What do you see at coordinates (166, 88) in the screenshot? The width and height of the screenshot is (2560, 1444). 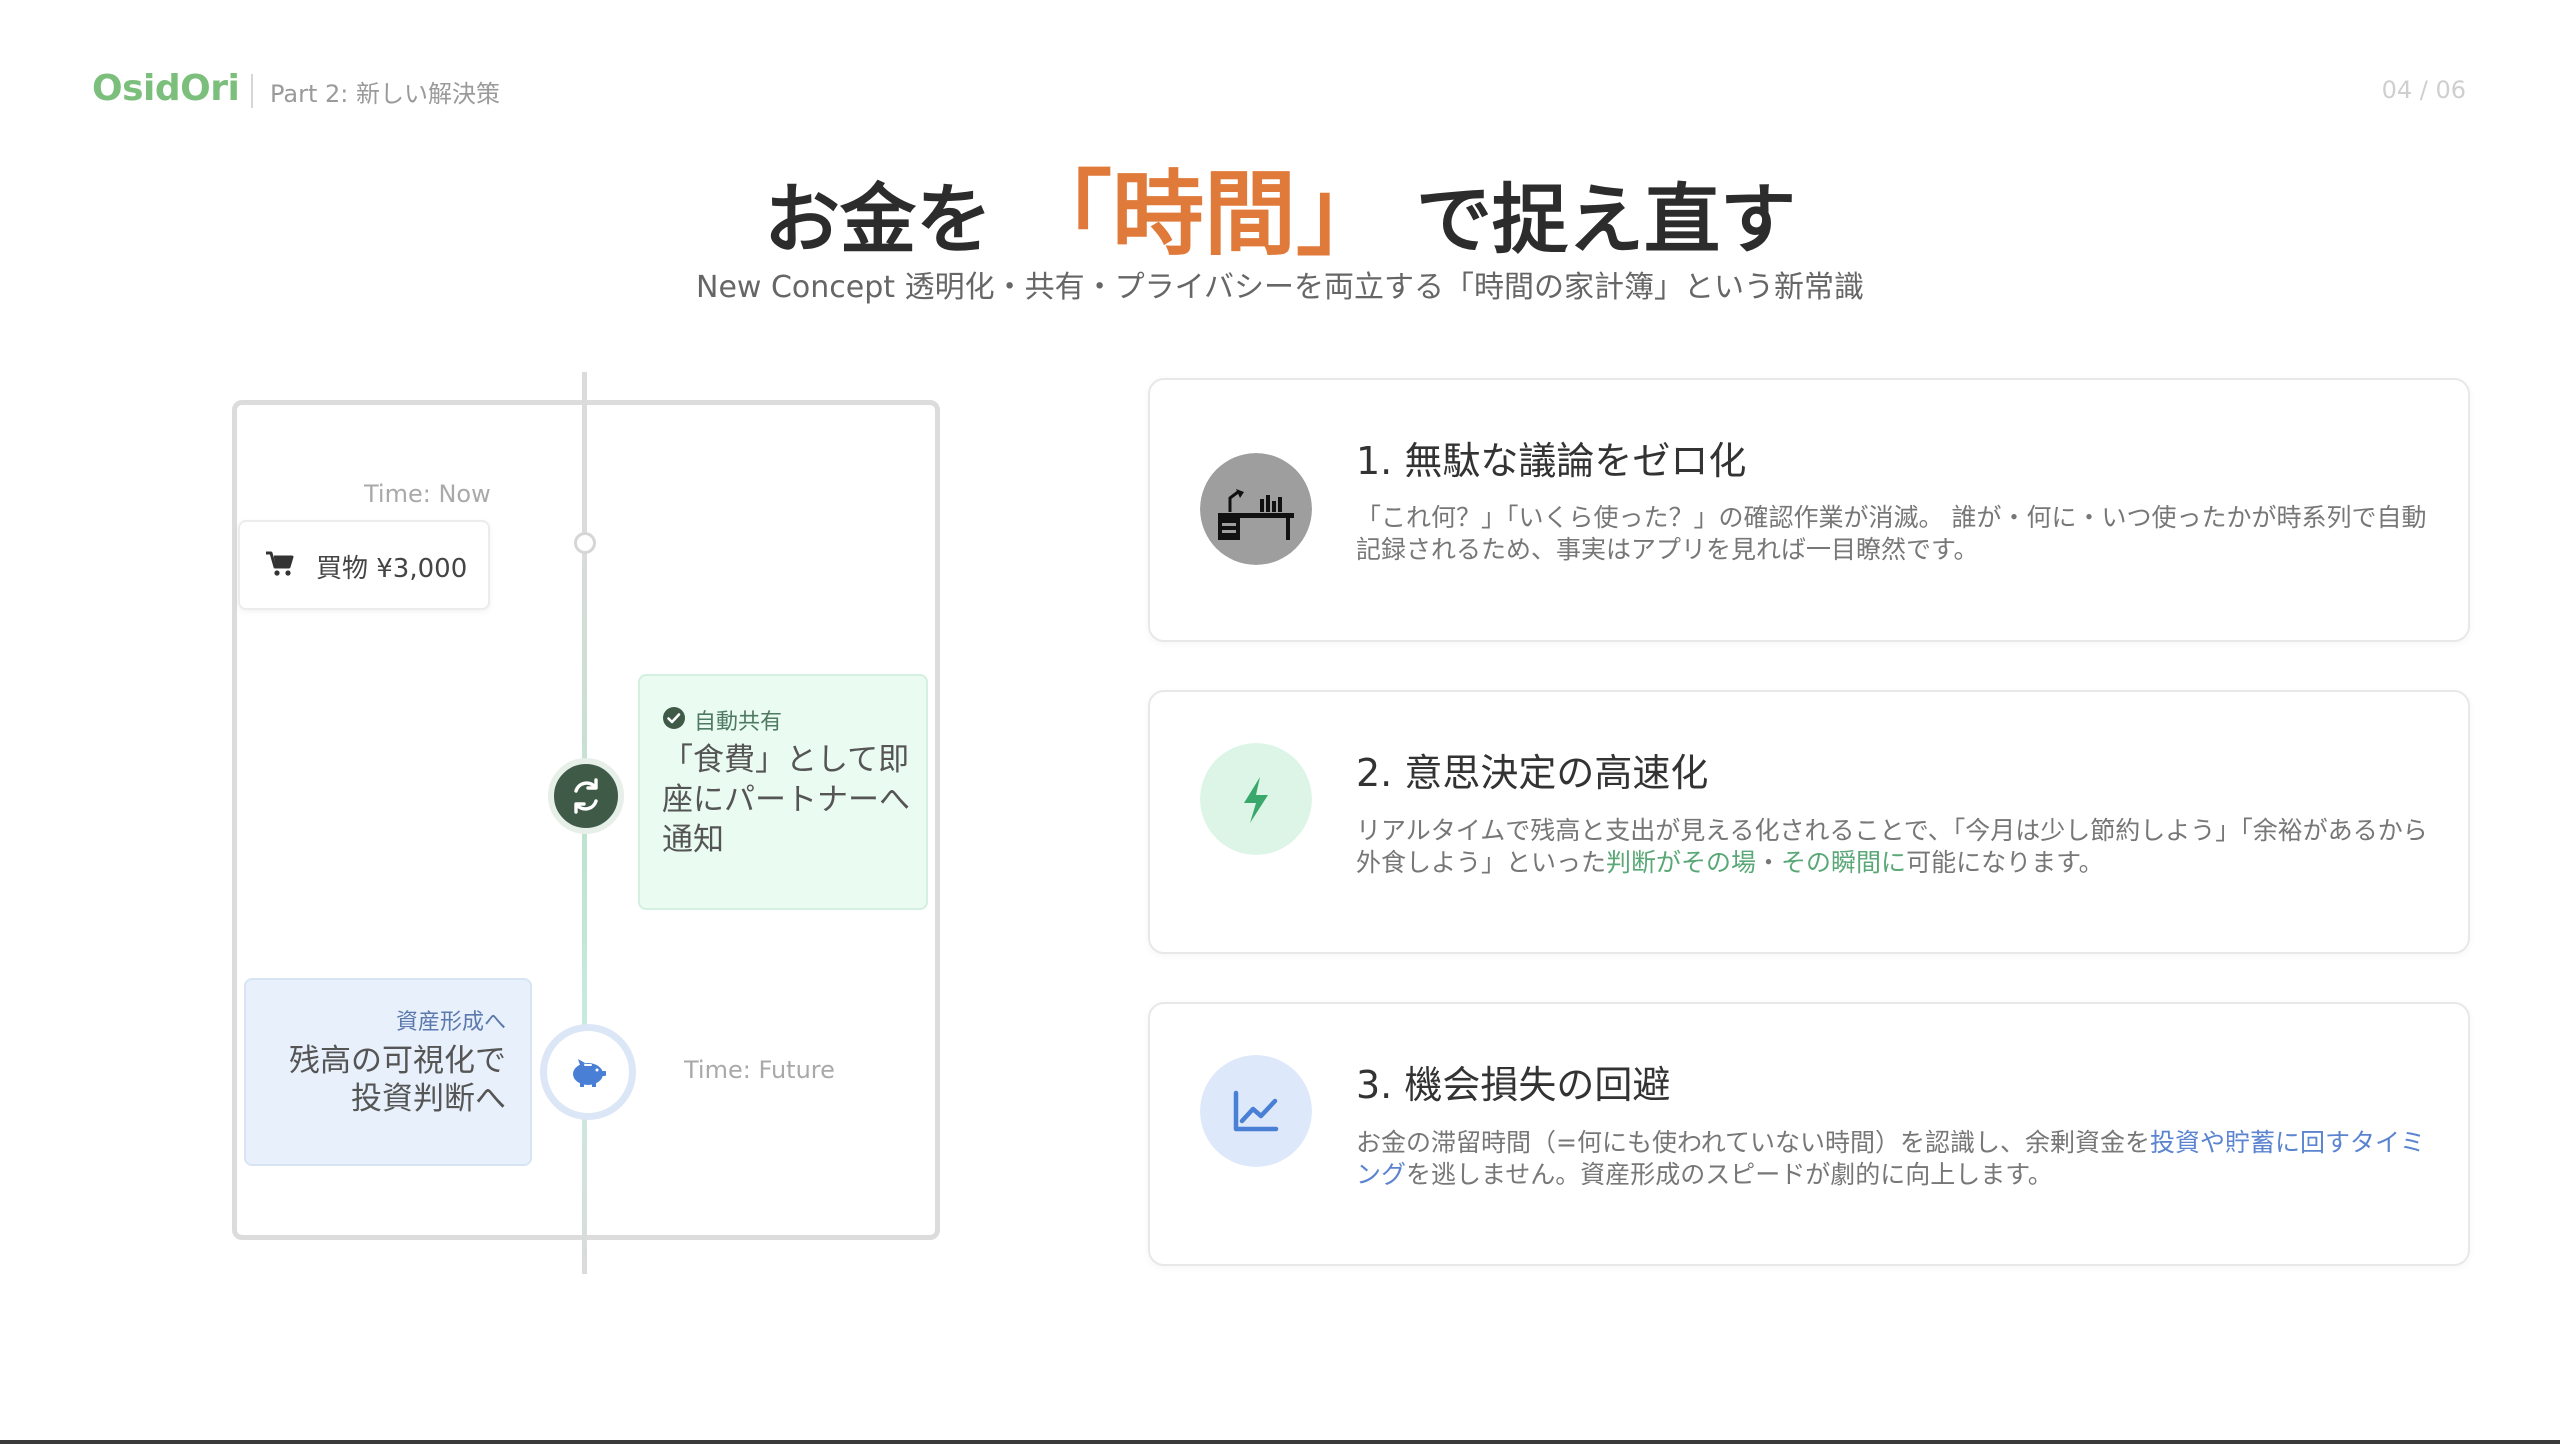 I see `brand-logo: OsidOri` at bounding box center [166, 88].